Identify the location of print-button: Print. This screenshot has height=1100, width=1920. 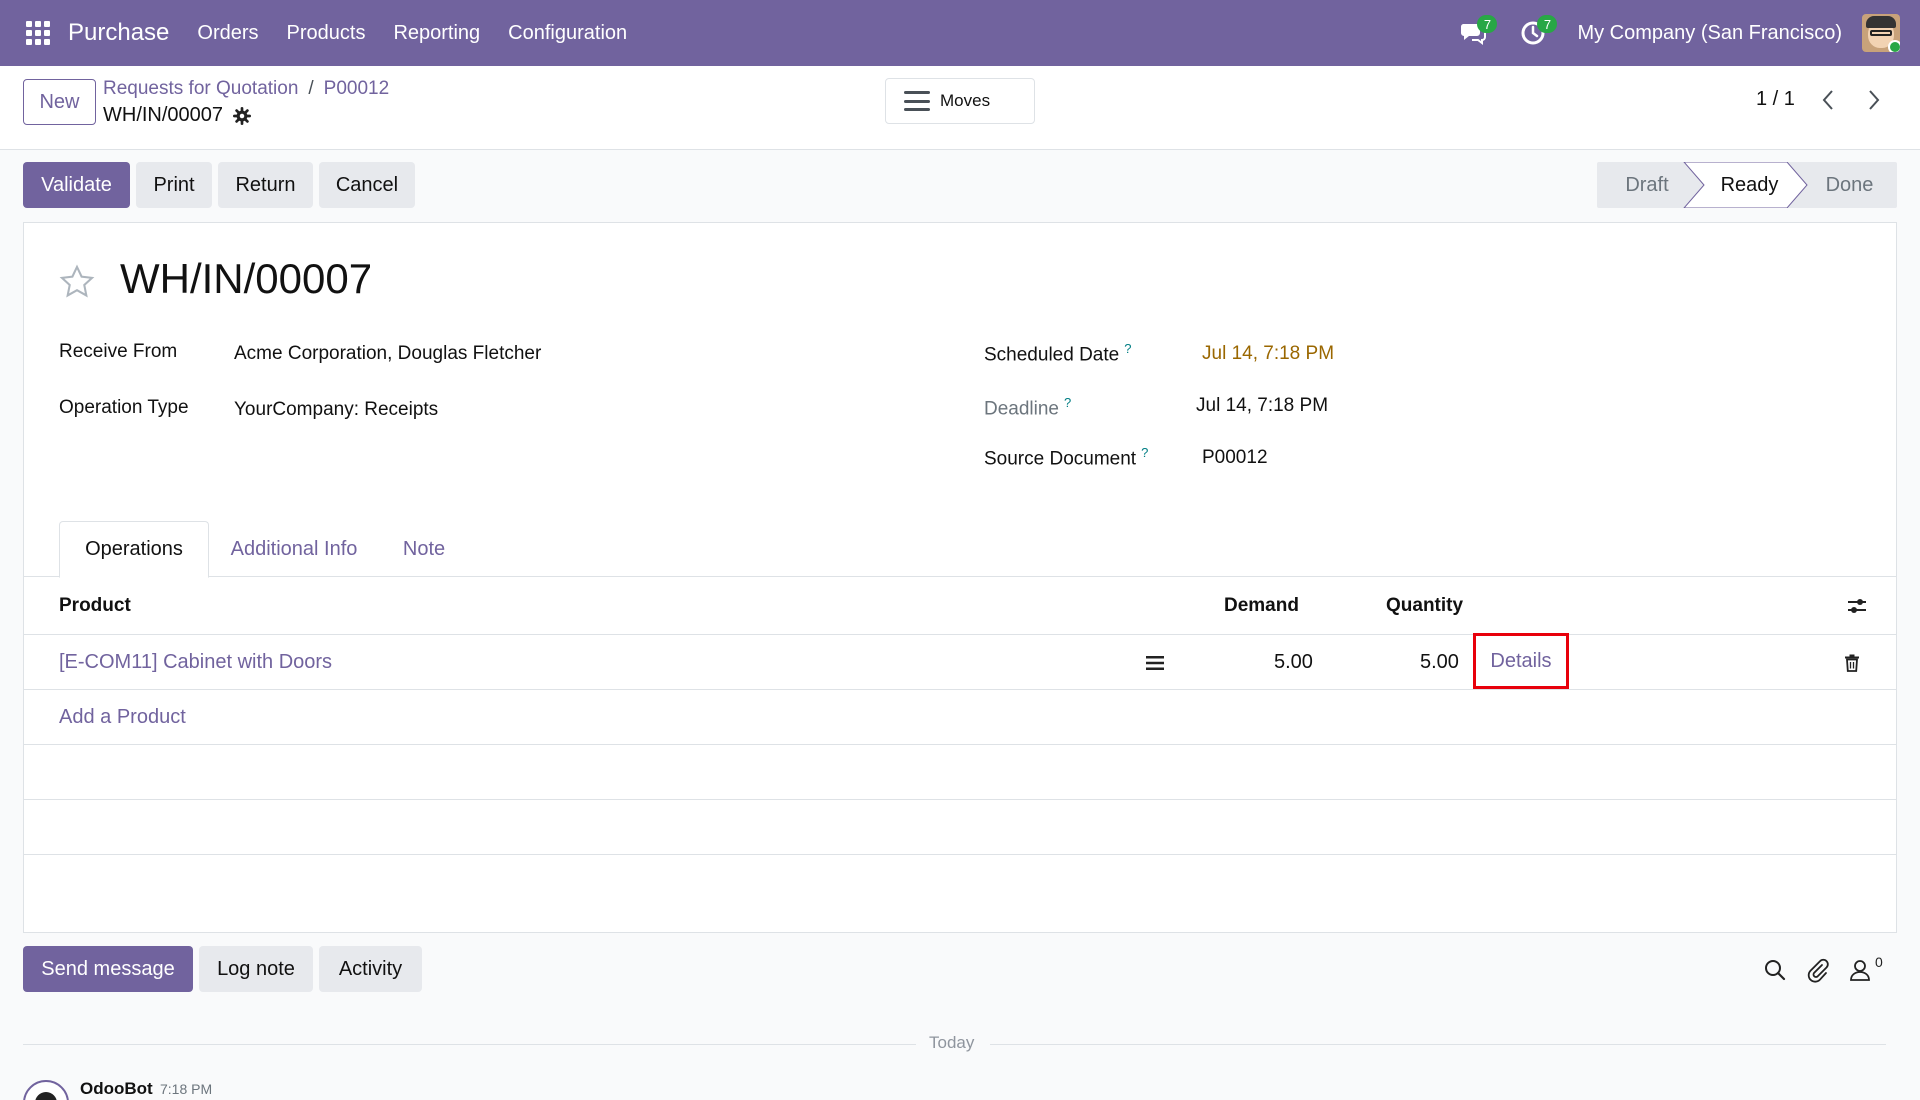
(174, 185).